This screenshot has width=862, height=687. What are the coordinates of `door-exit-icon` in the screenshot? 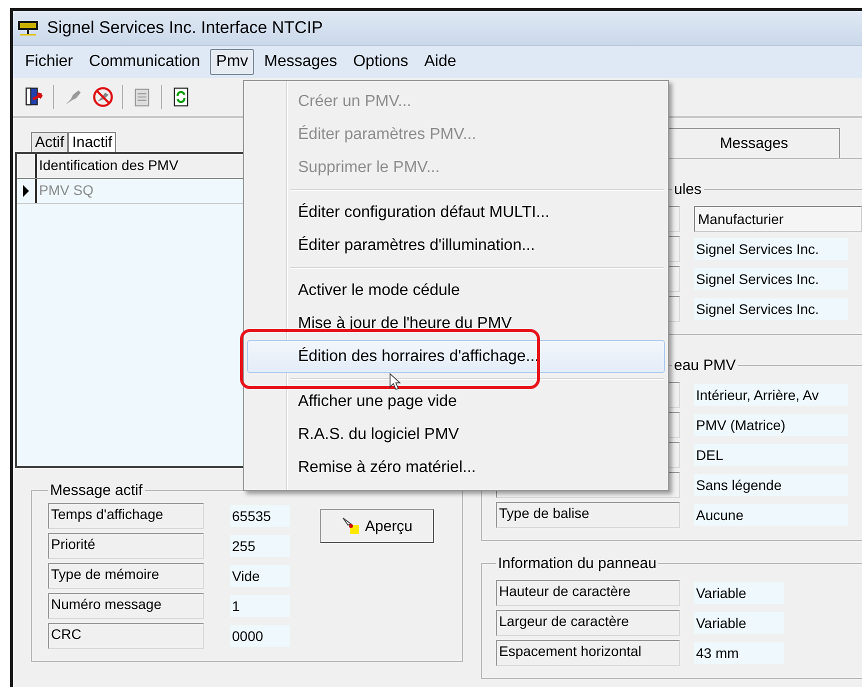 It's located at (34, 97).